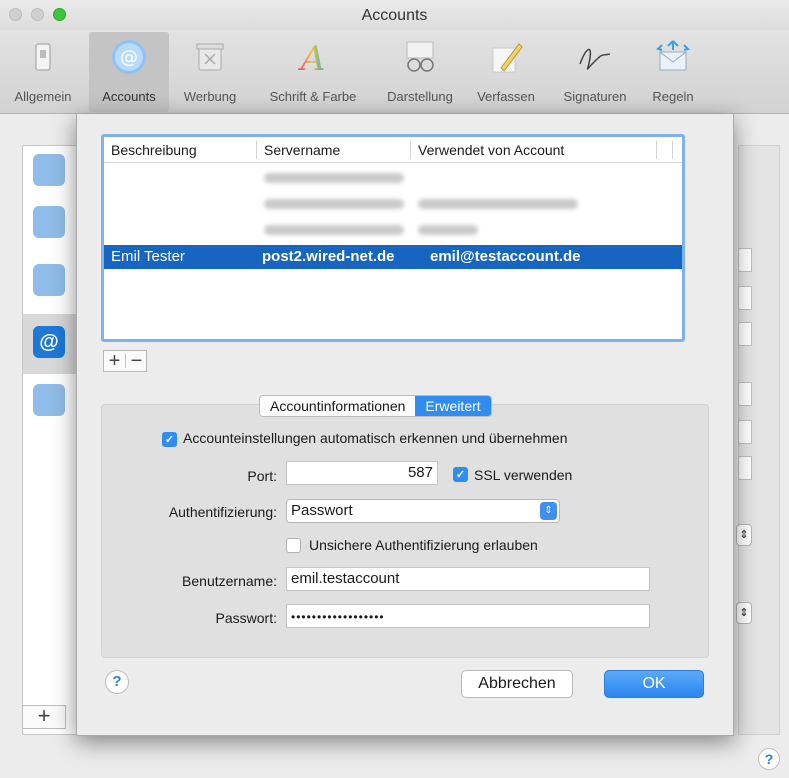 The height and width of the screenshot is (778, 789). I want to click on toolbar-label: Accounts, so click(129, 96).